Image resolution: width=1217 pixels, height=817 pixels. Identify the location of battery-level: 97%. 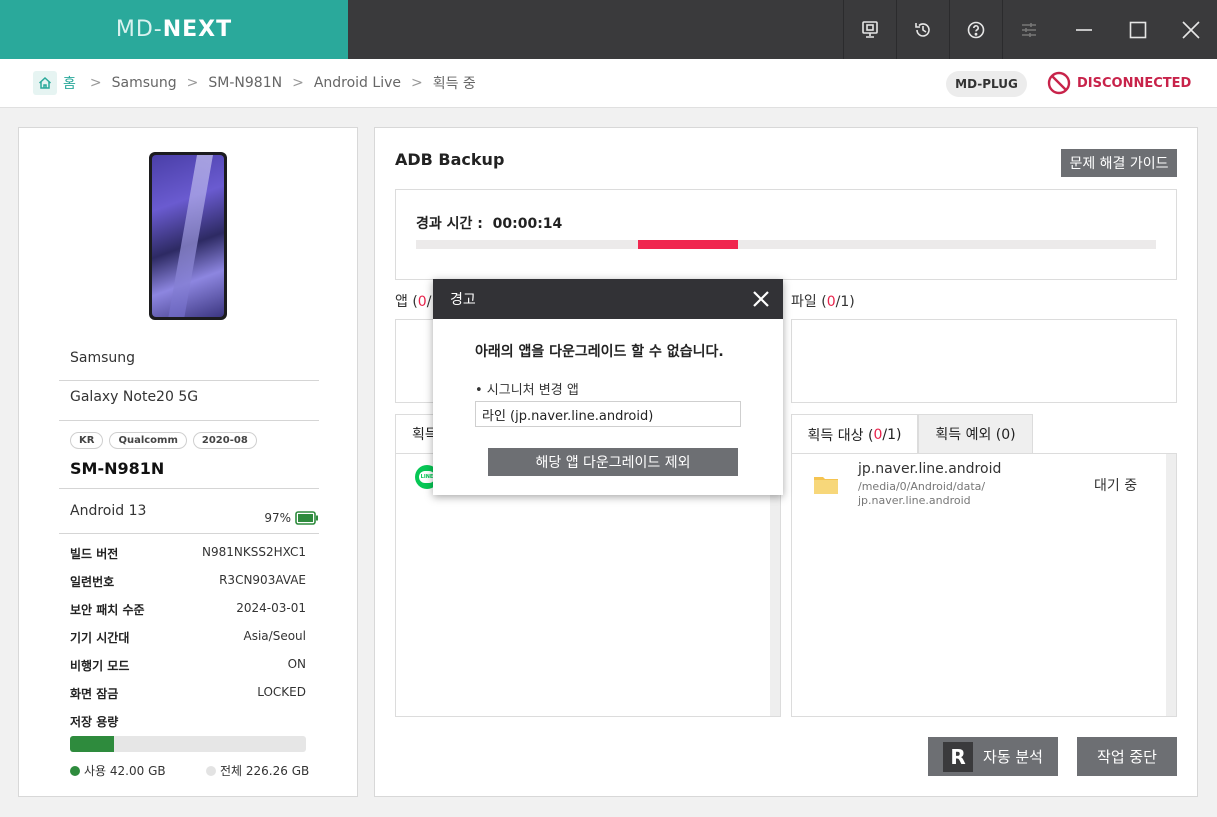
(277, 518).